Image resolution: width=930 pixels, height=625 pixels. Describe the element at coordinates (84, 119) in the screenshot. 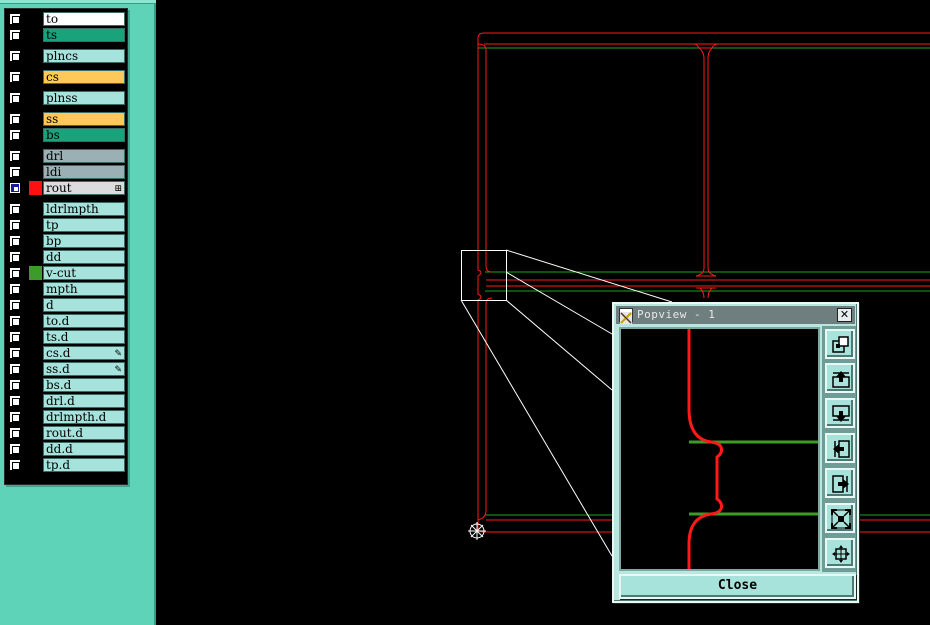

I see `layer-label: ss` at that location.